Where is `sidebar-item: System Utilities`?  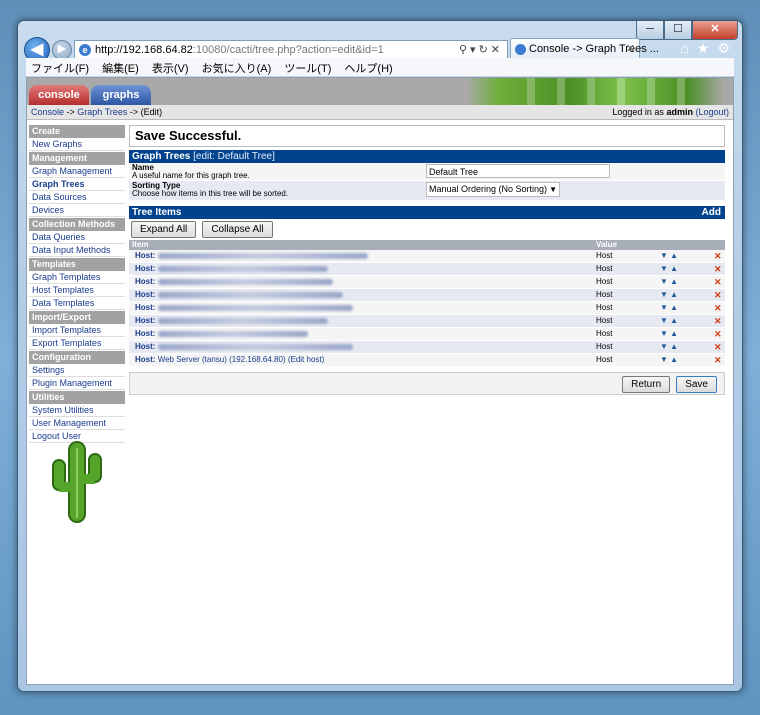 sidebar-item: System Utilities is located at coordinates (77, 410).